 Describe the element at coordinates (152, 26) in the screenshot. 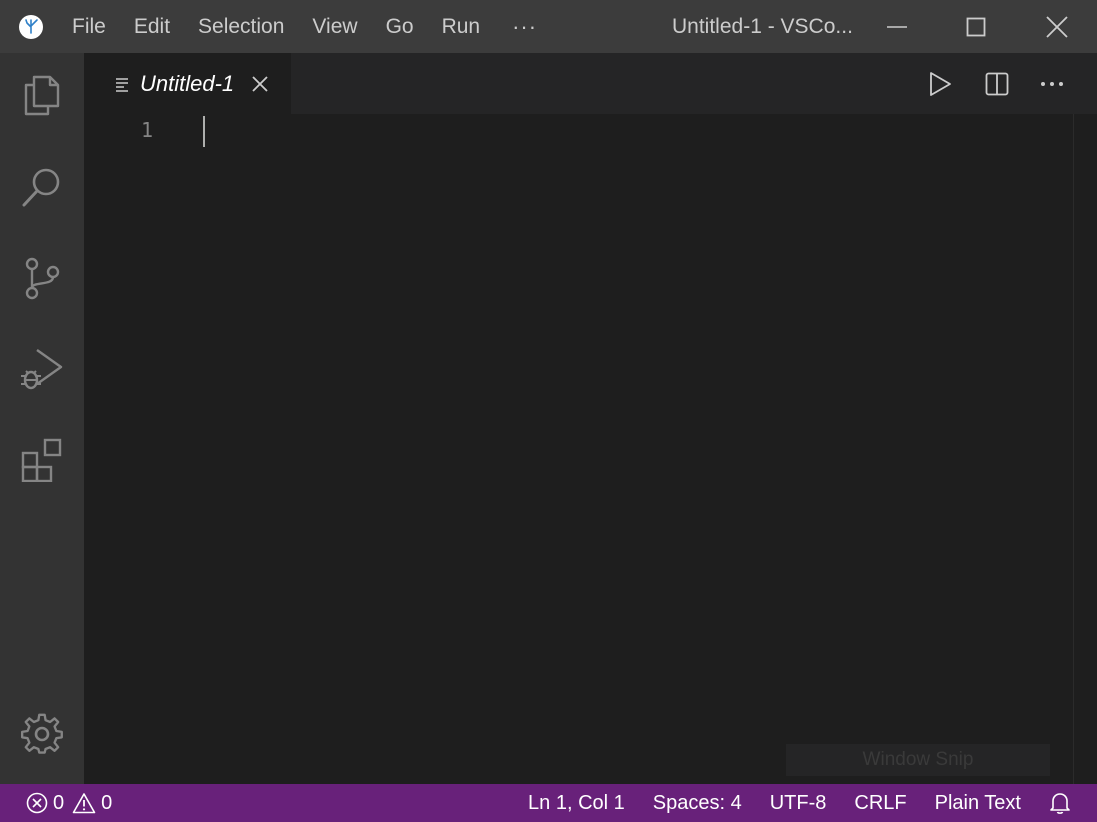

I see `menu-edit: Edit` at that location.